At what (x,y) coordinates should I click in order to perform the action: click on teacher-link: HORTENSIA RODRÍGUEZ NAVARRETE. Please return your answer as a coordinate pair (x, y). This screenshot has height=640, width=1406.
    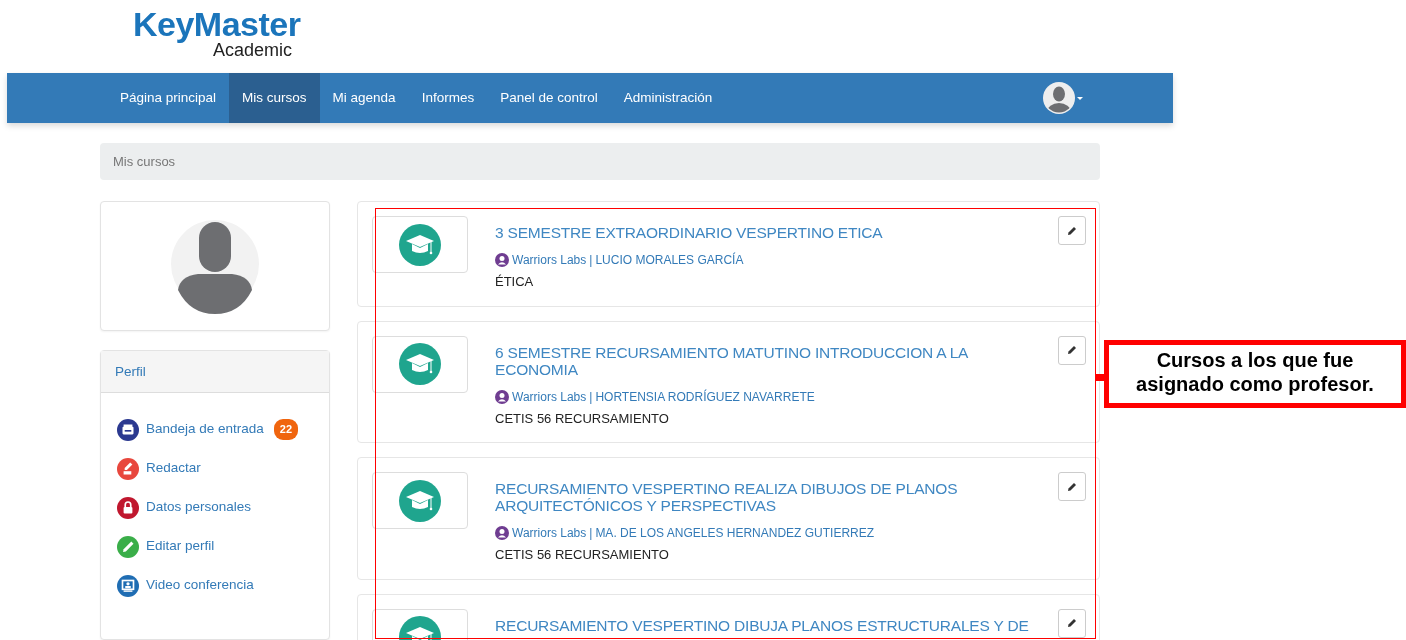
    Looking at the image, I should click on (705, 396).